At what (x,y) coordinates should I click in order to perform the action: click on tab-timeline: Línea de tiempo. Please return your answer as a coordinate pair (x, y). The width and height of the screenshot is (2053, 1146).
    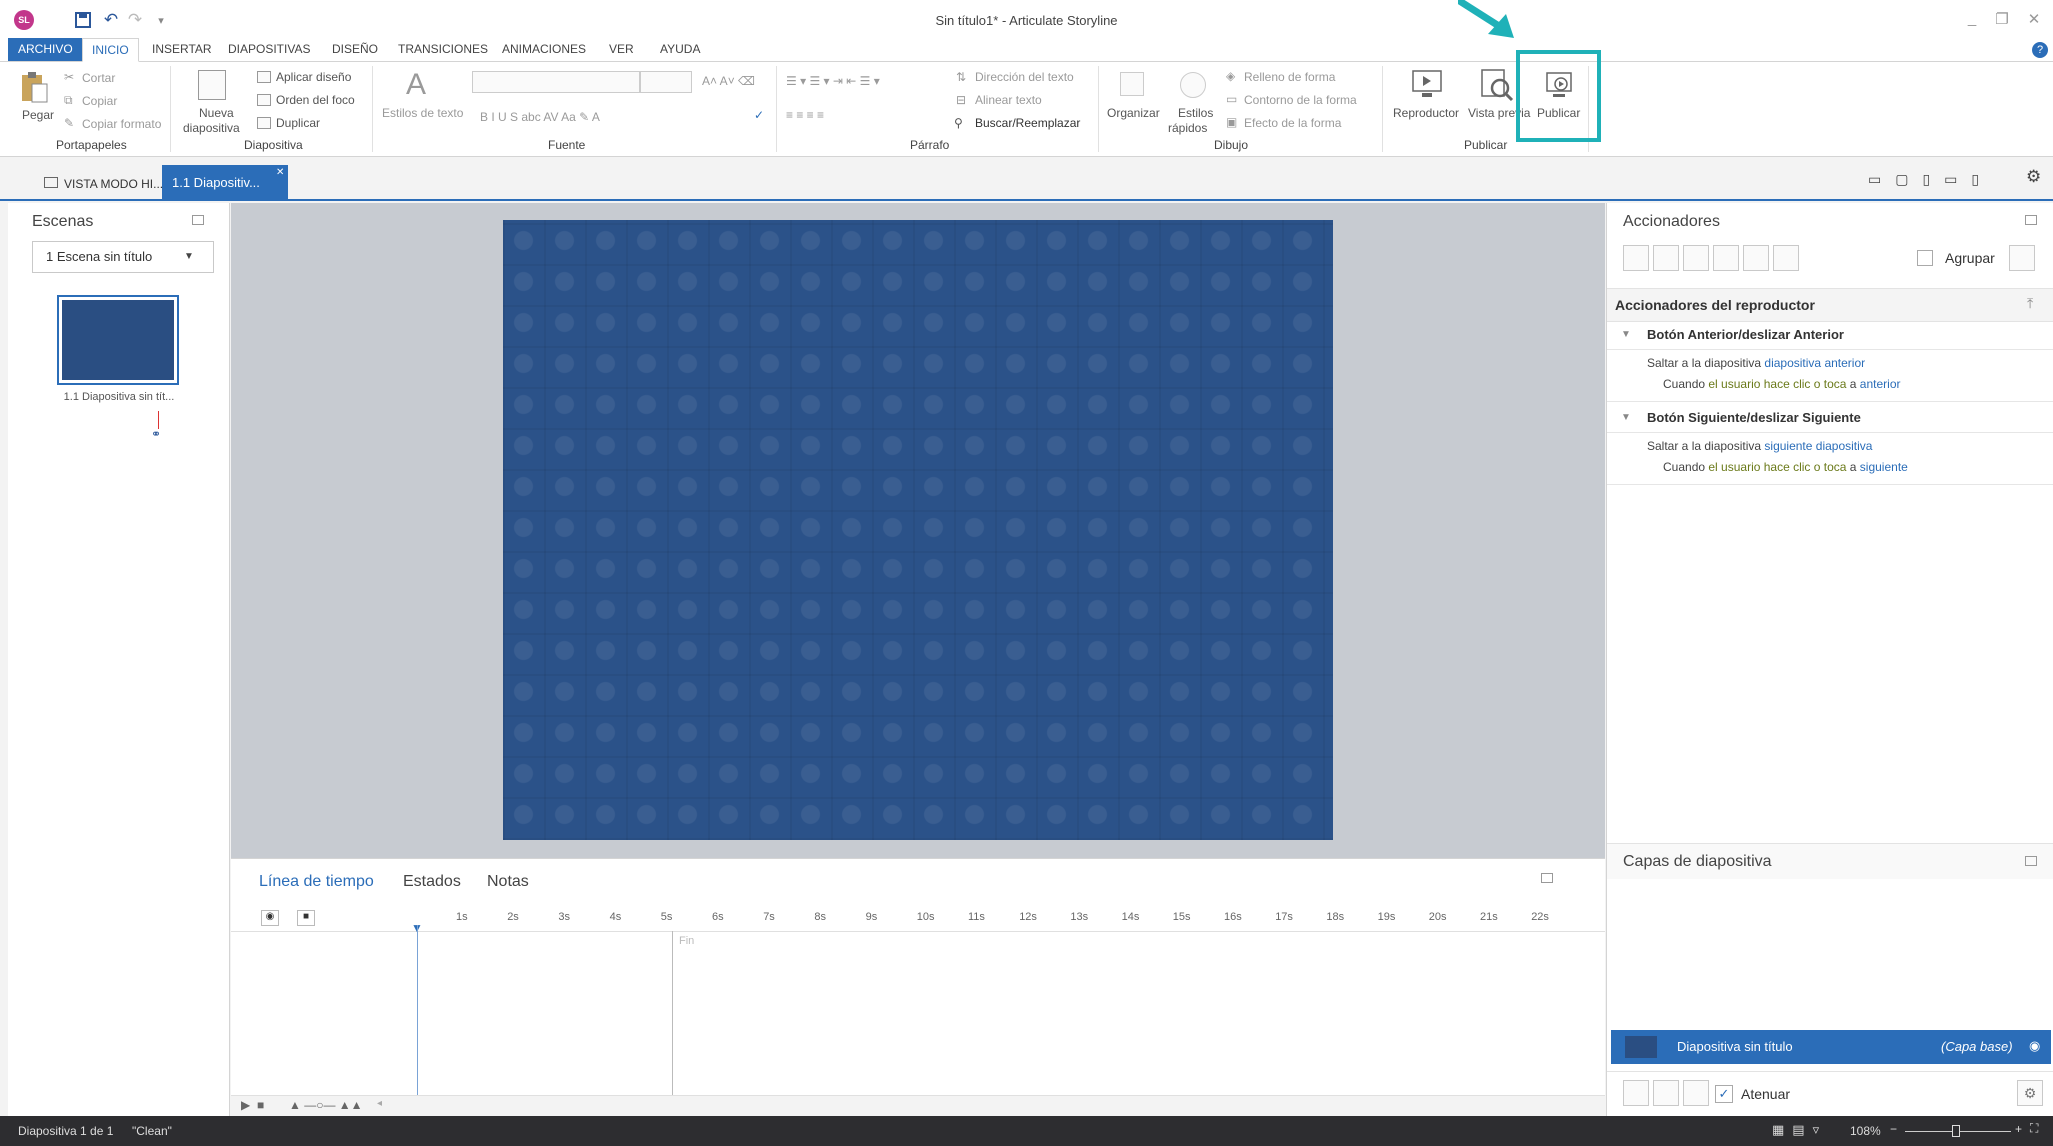
    Looking at the image, I should click on (316, 882).